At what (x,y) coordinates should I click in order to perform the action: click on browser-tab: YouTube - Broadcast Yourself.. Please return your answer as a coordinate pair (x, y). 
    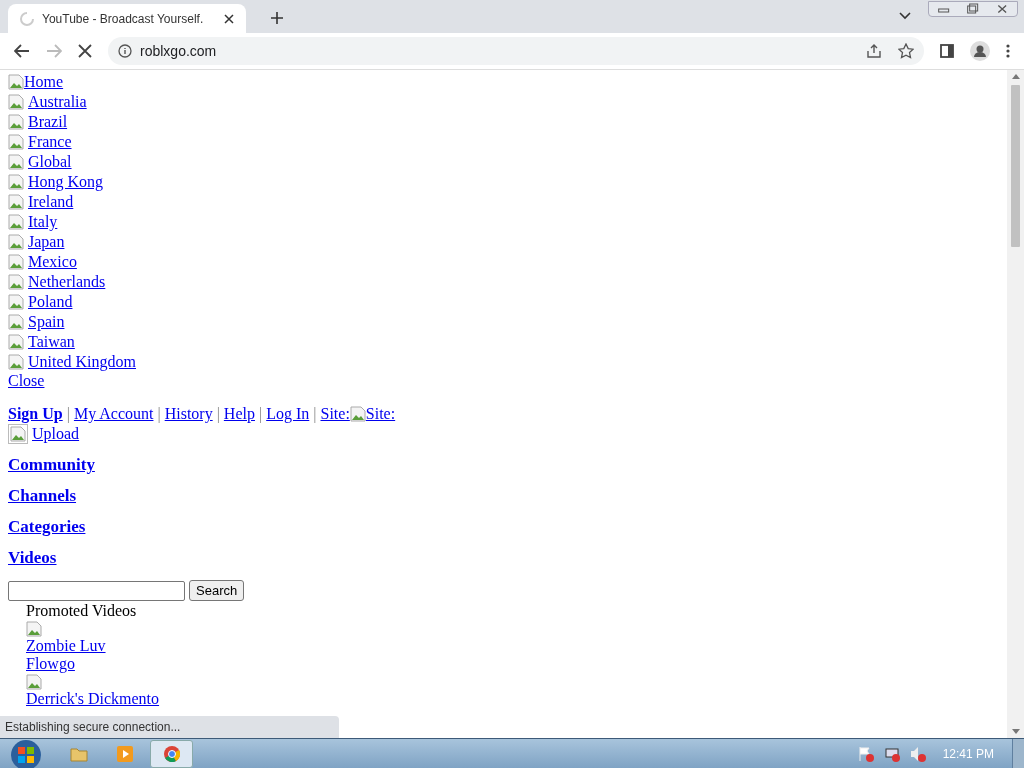
    Looking at the image, I should click on (127, 18).